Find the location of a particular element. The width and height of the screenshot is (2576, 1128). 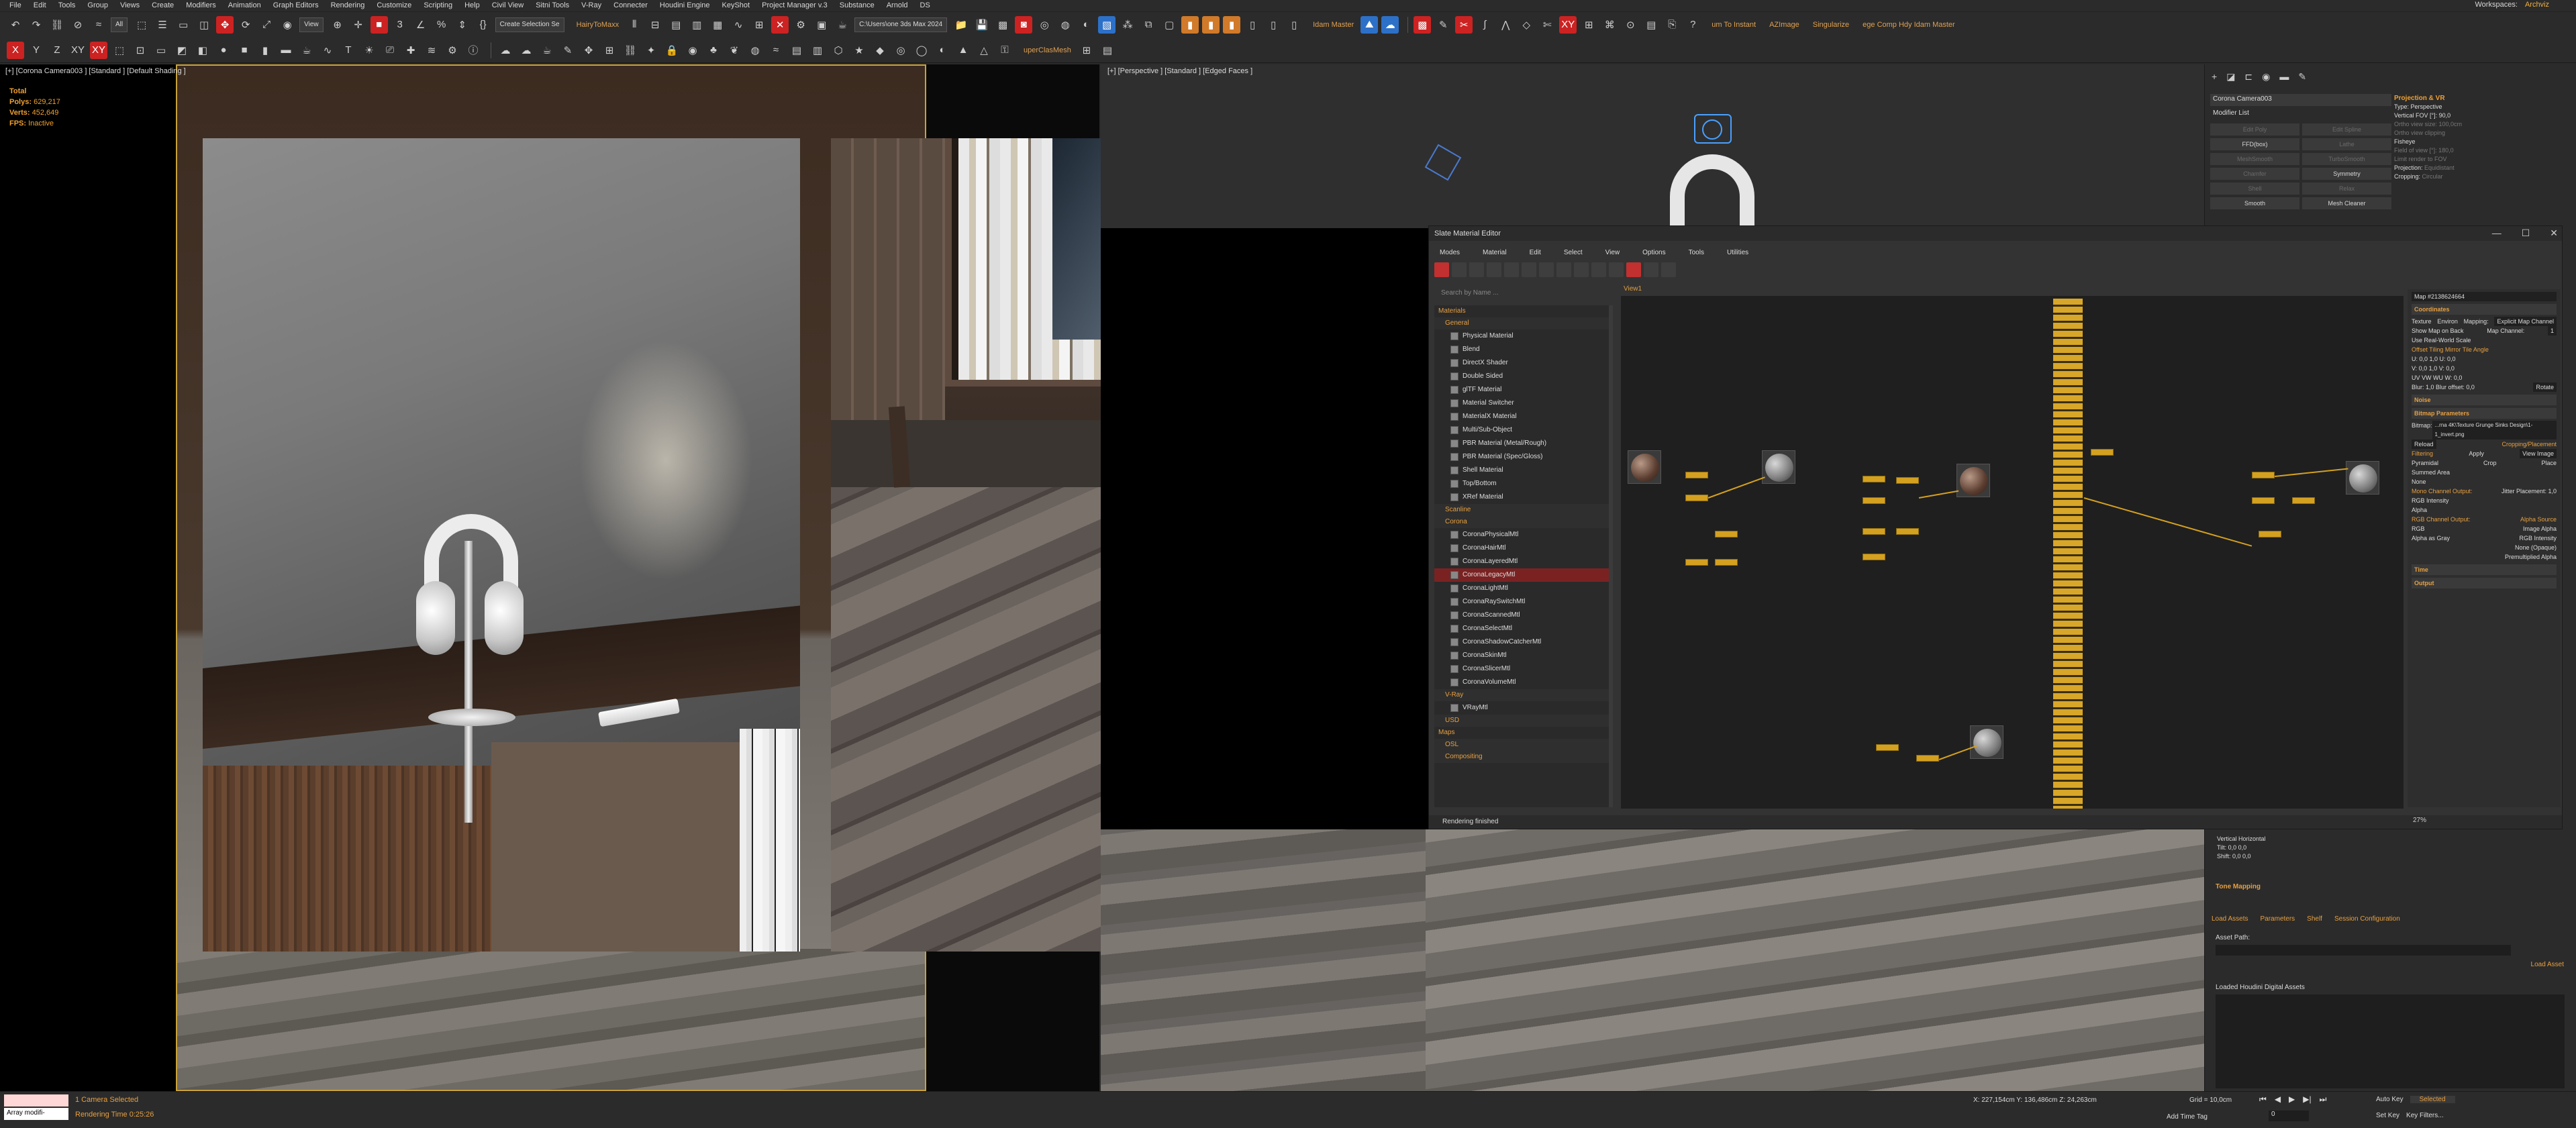

cloud-a-icon: ☁ is located at coordinates (505, 50).